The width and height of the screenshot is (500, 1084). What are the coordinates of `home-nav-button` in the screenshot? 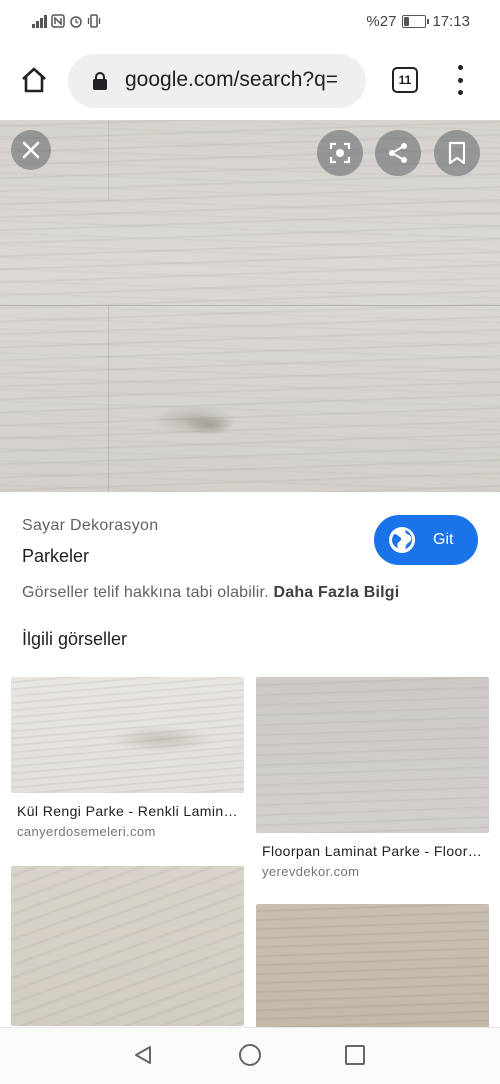 It's located at (250, 1055).